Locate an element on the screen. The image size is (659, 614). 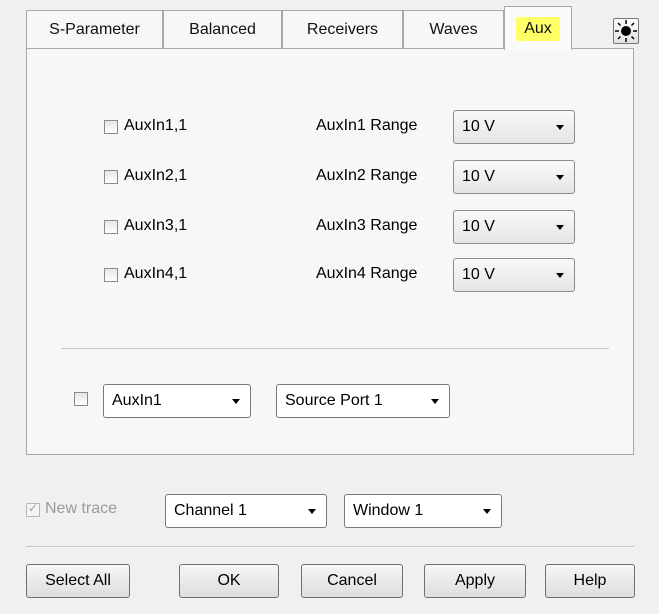
tab-waves: Waves is located at coordinates (453, 29).